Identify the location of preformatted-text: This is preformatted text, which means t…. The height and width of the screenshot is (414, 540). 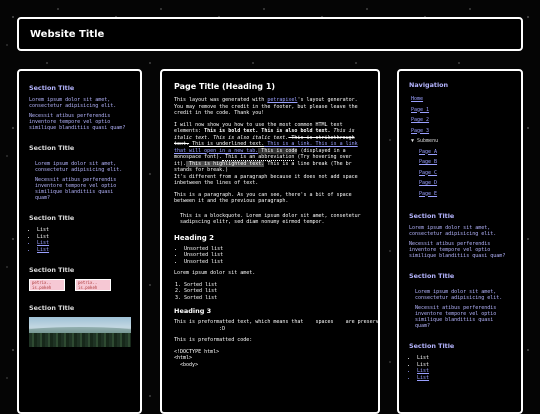
(276, 325).